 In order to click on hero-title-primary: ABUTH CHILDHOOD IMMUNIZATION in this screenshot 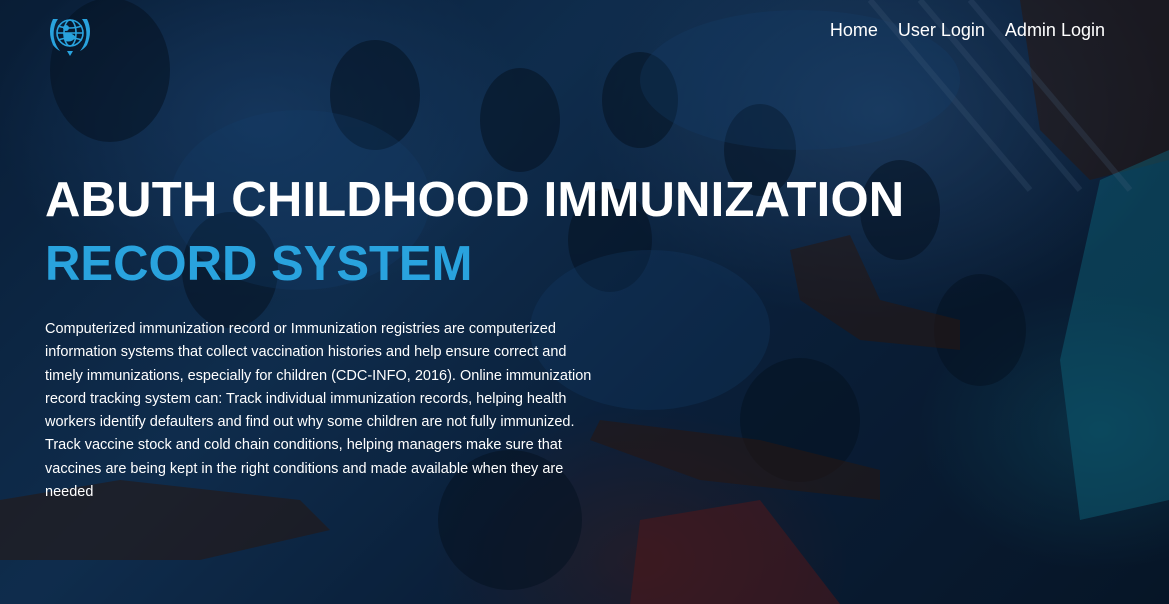, I will do `click(475, 200)`.